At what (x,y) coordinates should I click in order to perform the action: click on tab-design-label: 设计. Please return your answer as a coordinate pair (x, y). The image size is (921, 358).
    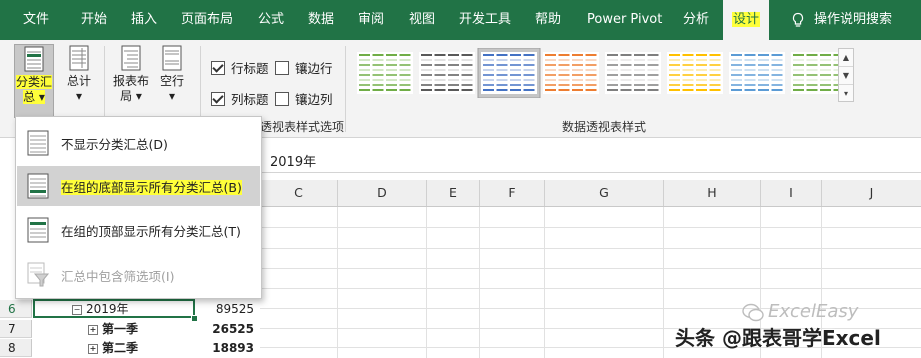
    Looking at the image, I should click on (745, 19).